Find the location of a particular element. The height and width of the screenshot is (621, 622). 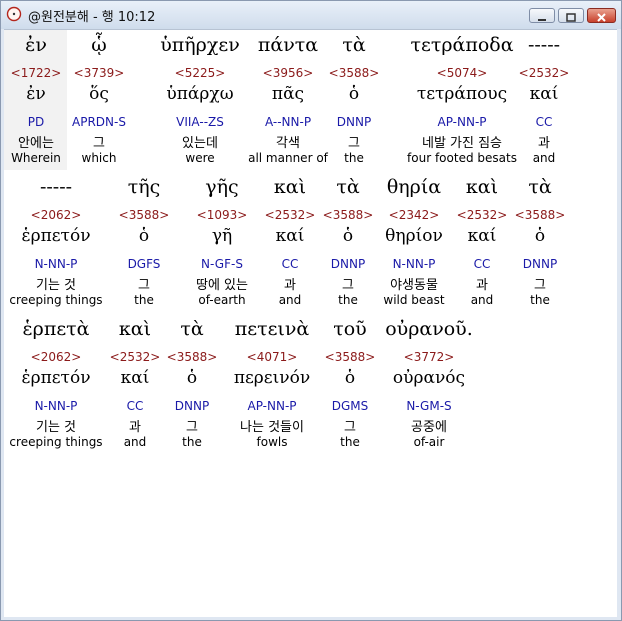

title-bar: @원전분해 - 행 10:12 is located at coordinates (311, 15).